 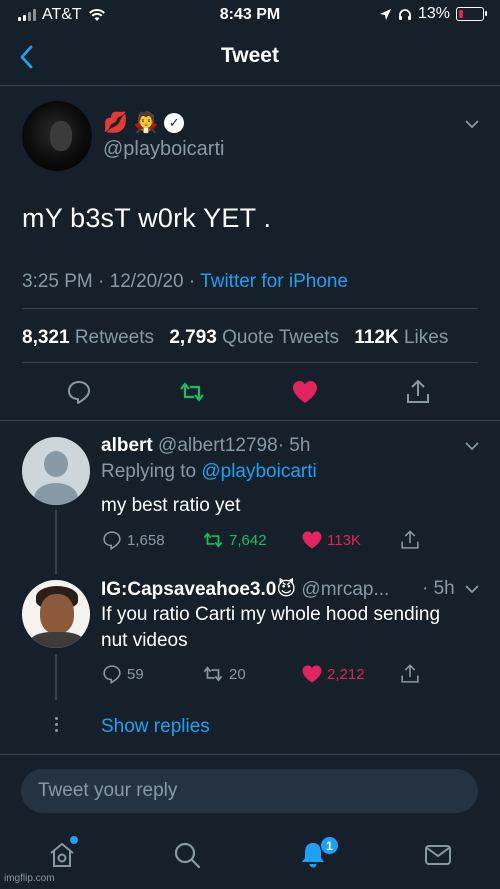 What do you see at coordinates (250, 393) in the screenshot?
I see `tweet-actions` at bounding box center [250, 393].